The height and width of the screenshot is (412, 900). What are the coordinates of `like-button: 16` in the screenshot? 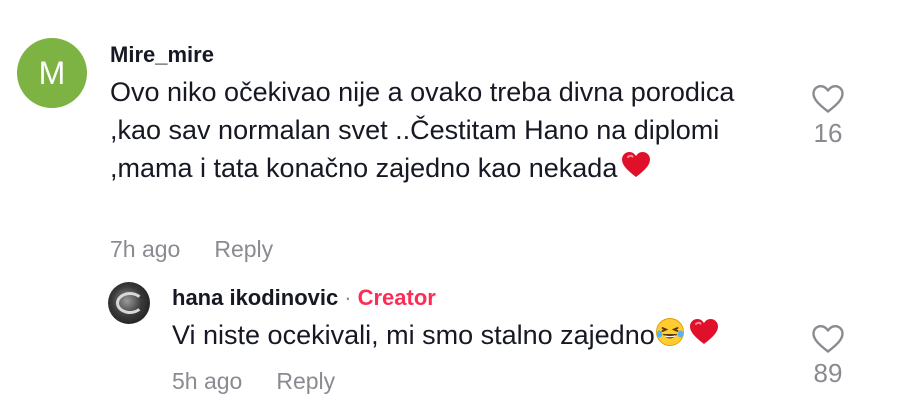 It's located at (828, 116).